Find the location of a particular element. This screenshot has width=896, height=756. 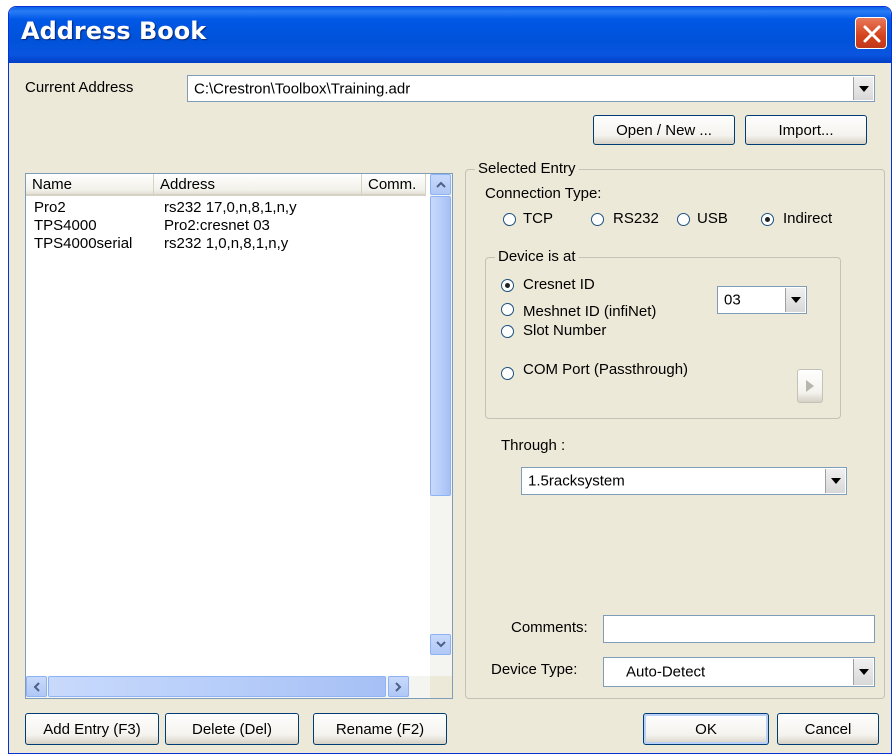

radio-meshnet-id is located at coordinates (507, 309).